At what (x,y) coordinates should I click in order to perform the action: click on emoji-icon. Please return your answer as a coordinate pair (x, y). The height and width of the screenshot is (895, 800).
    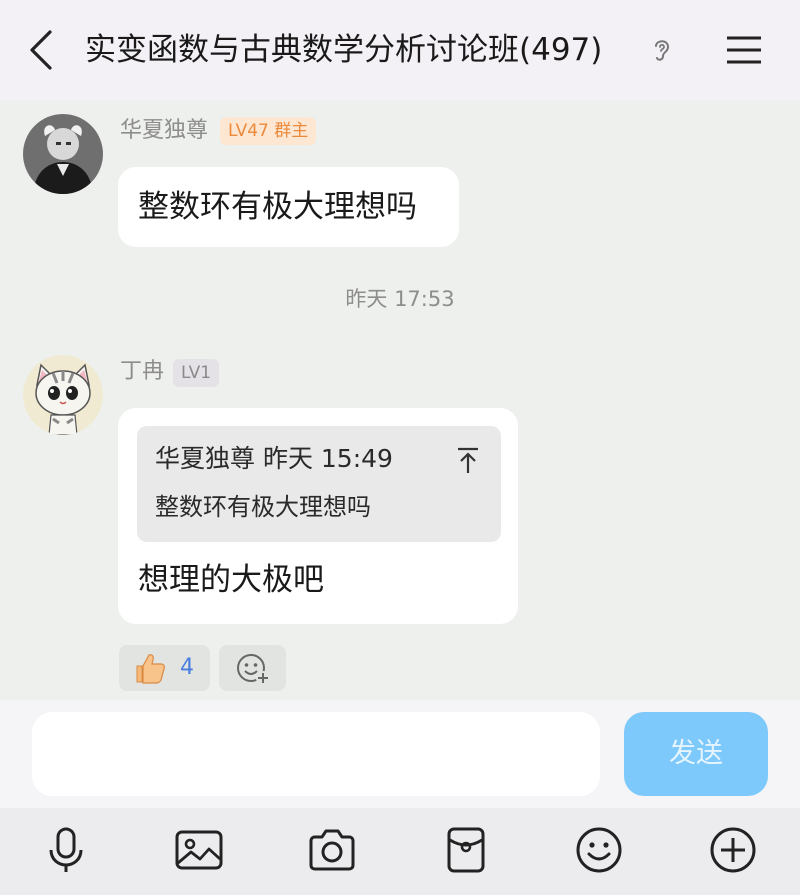
    Looking at the image, I should click on (599, 850).